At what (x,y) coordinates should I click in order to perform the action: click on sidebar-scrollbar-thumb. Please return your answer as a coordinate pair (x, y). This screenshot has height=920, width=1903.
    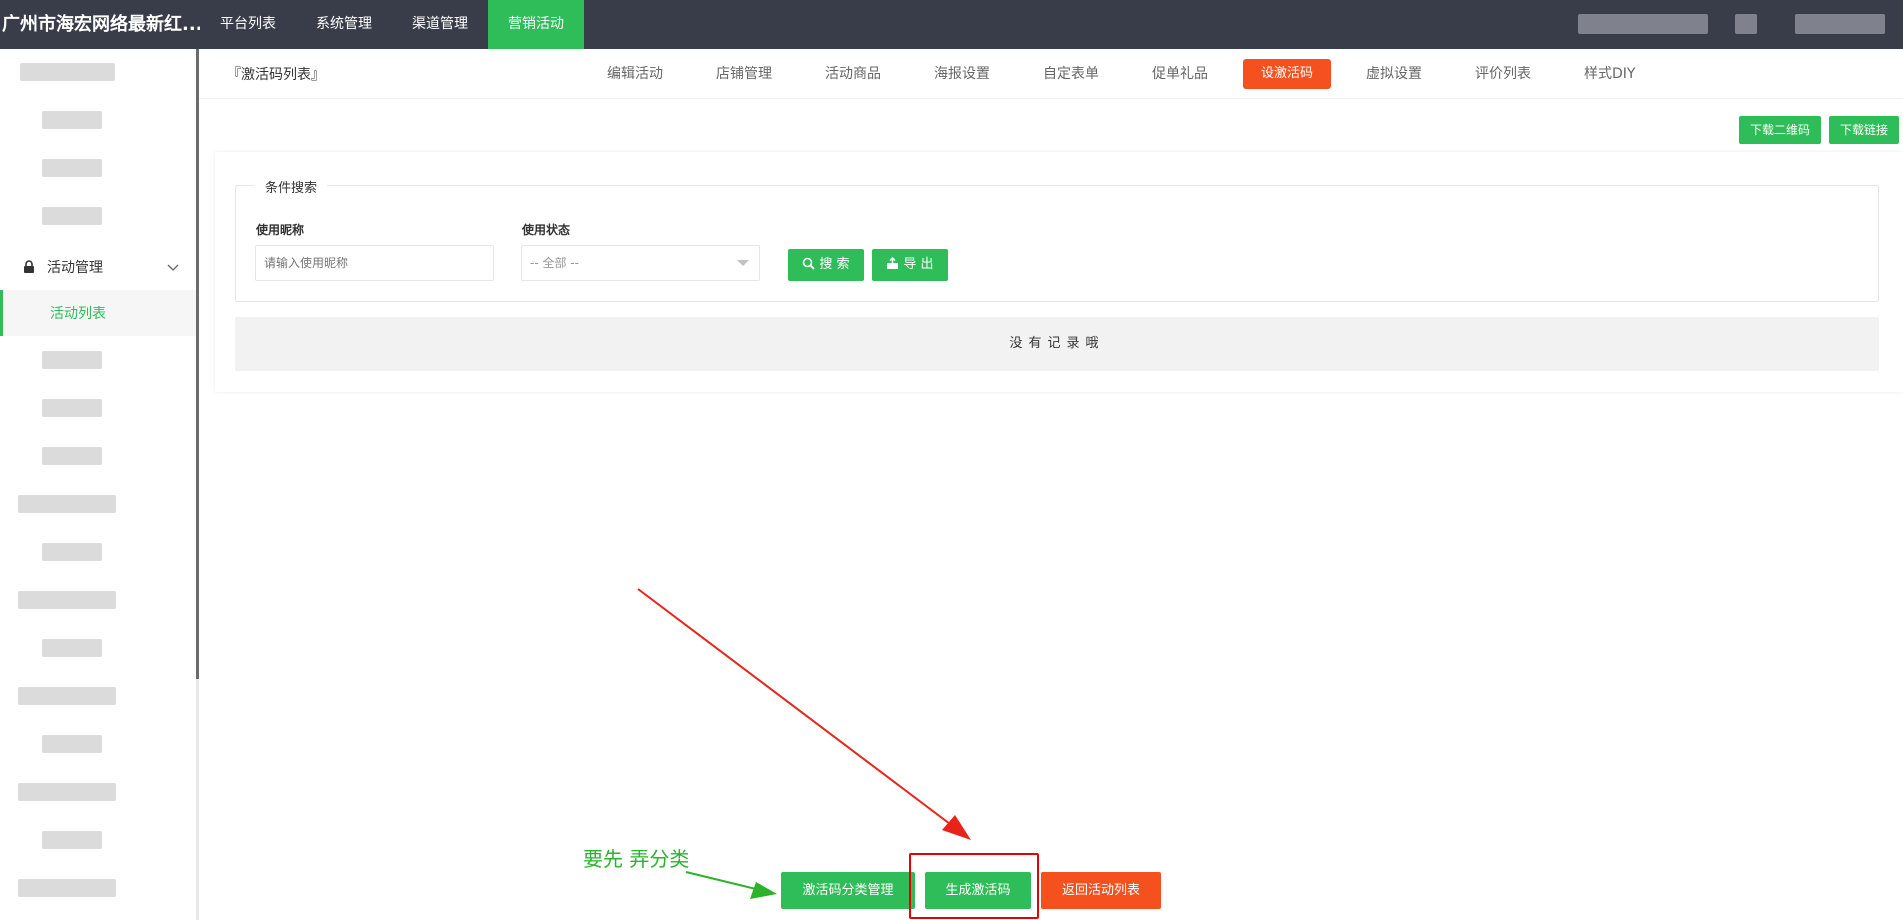
    Looking at the image, I should click on (197, 364).